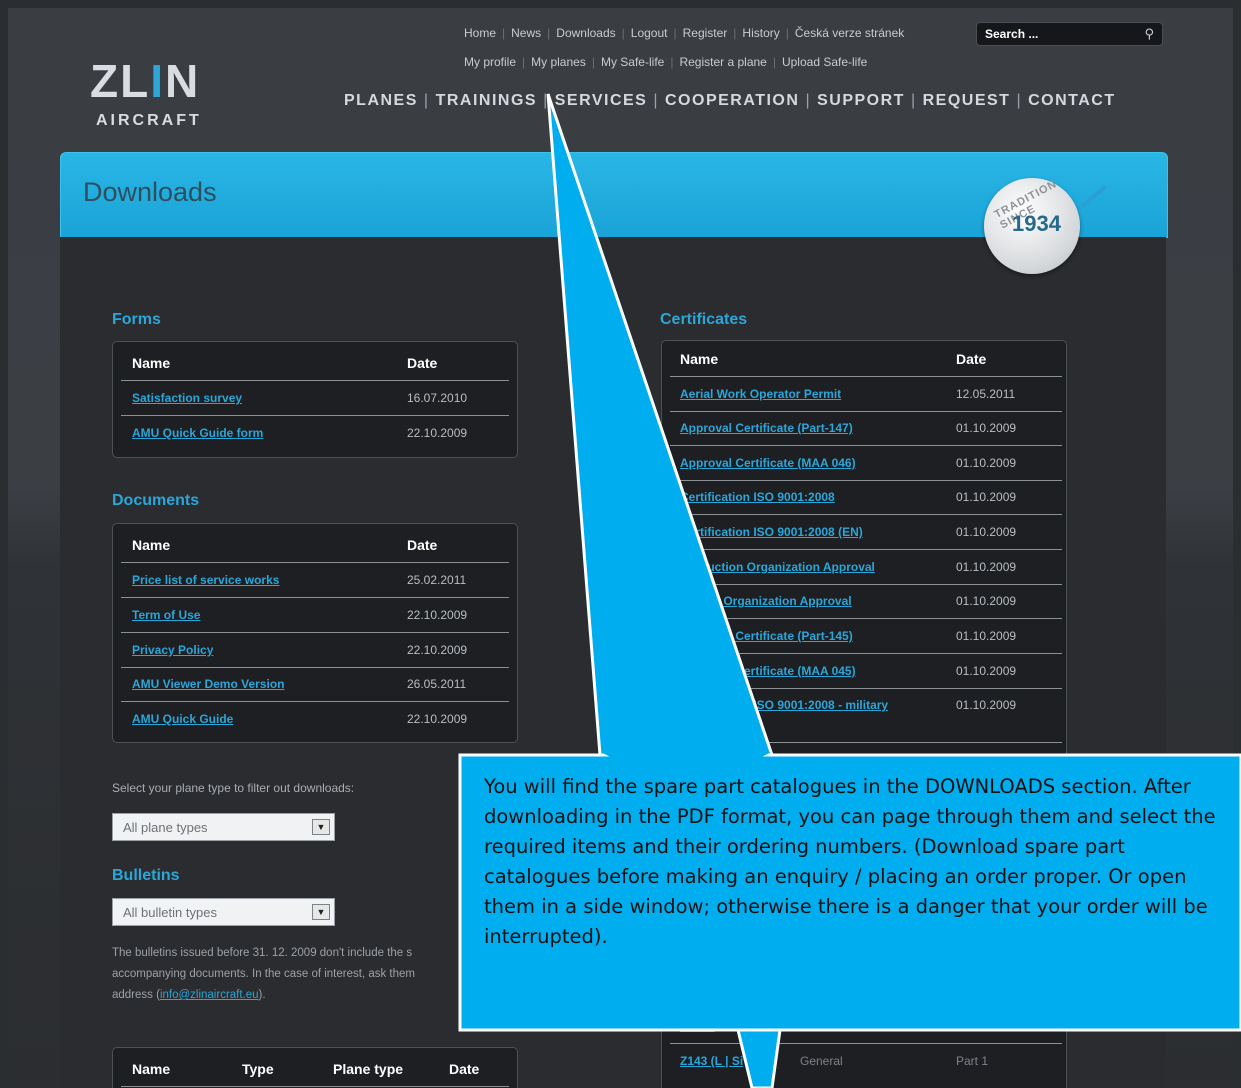 This screenshot has height=1088, width=1241. What do you see at coordinates (986, 394) in the screenshot?
I see `row-date: 12.05.2011` at bounding box center [986, 394].